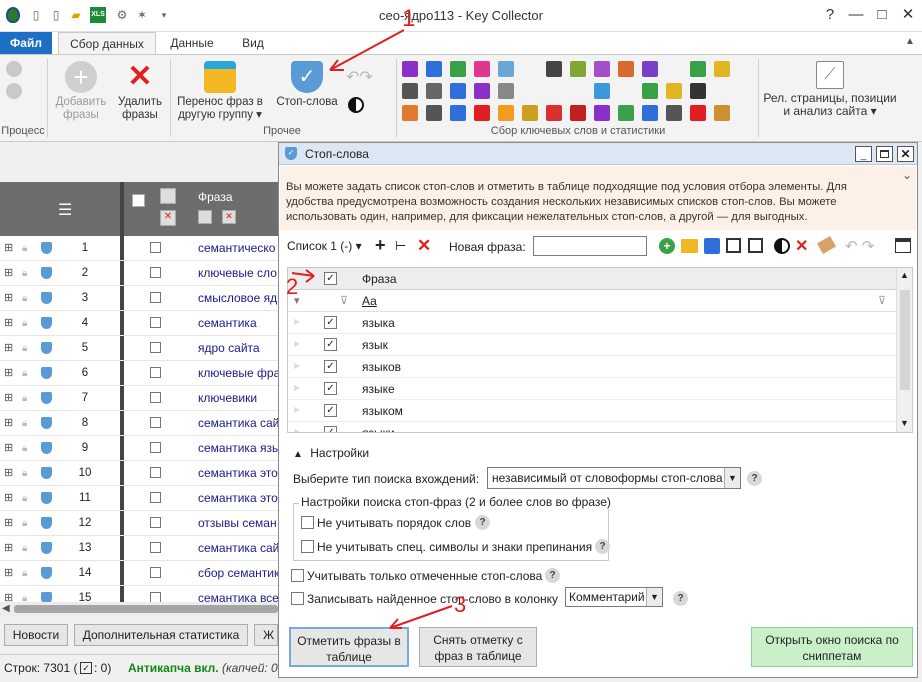 Image resolution: width=922 pixels, height=682 pixels. Describe the element at coordinates (460, 604) in the screenshot. I see `annotation-number-3: 3` at that location.